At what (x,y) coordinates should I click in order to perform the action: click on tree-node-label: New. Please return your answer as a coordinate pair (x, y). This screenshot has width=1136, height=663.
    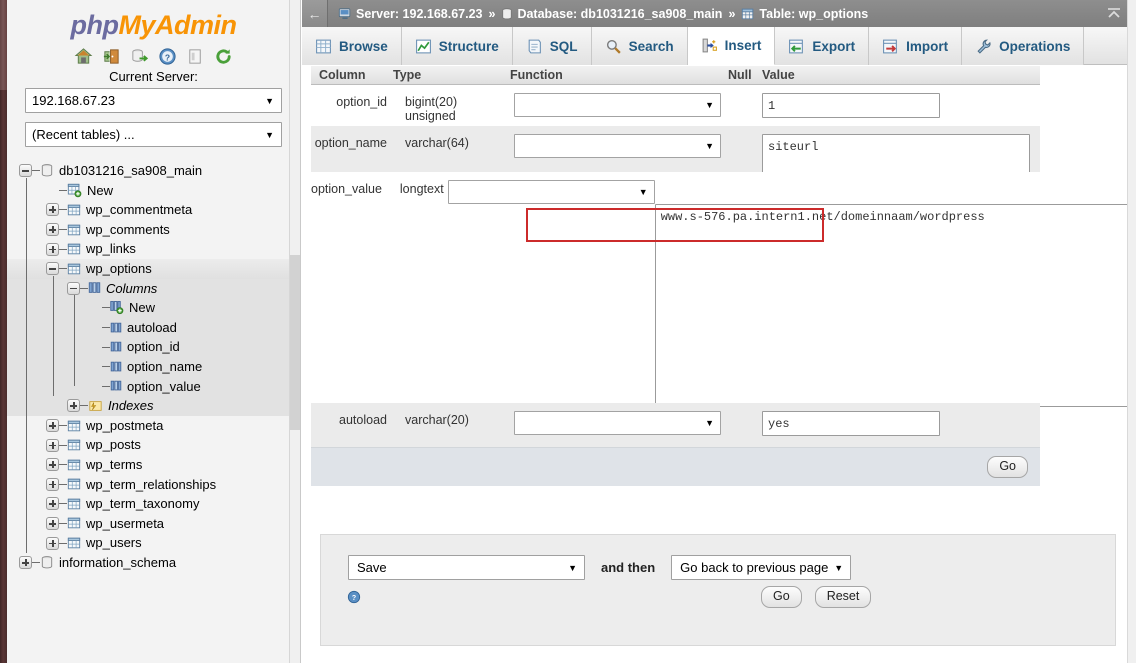
    Looking at the image, I should click on (100, 190).